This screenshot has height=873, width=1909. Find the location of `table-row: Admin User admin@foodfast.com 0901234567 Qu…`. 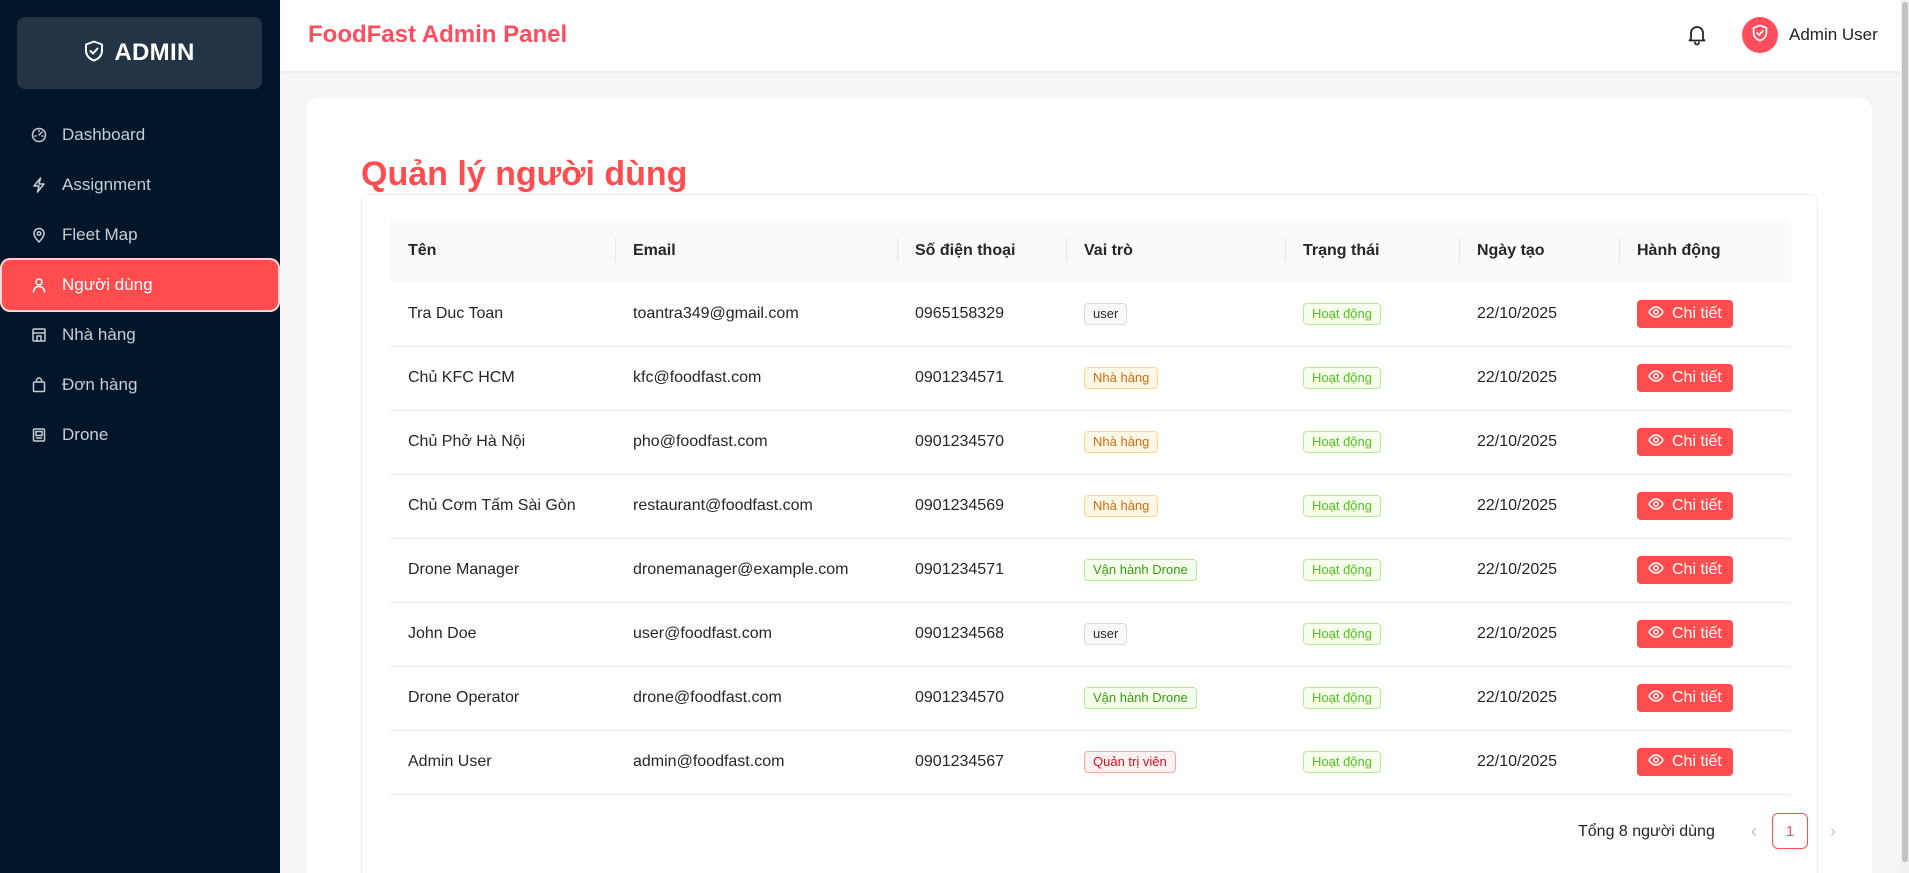

table-row: Admin User admin@foodfast.com 0901234567 Qu… is located at coordinates (1090, 762).